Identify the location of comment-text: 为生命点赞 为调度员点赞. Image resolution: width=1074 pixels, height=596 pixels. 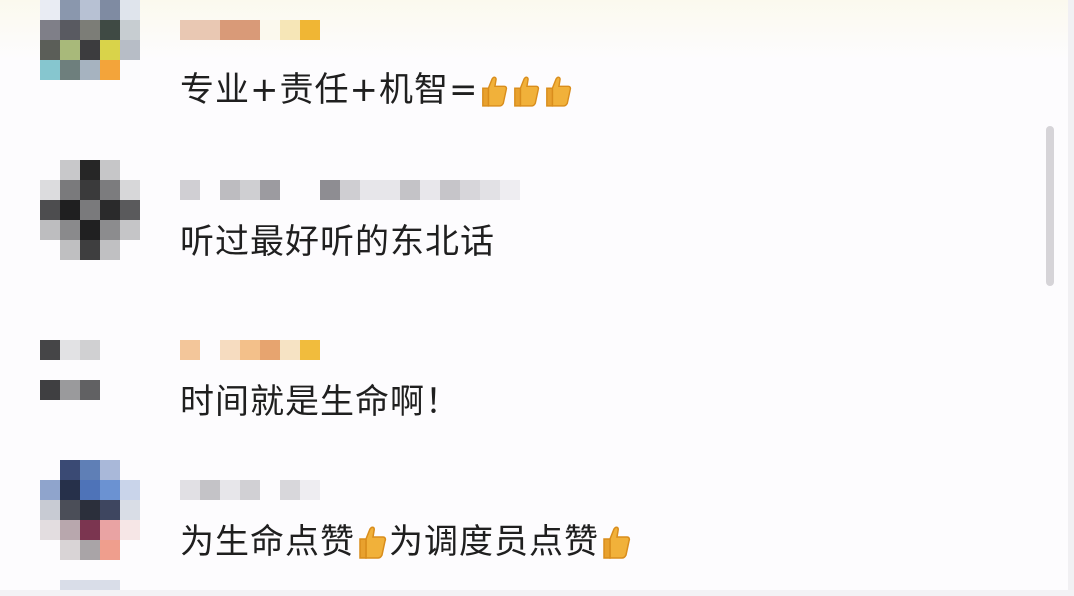
(406, 542).